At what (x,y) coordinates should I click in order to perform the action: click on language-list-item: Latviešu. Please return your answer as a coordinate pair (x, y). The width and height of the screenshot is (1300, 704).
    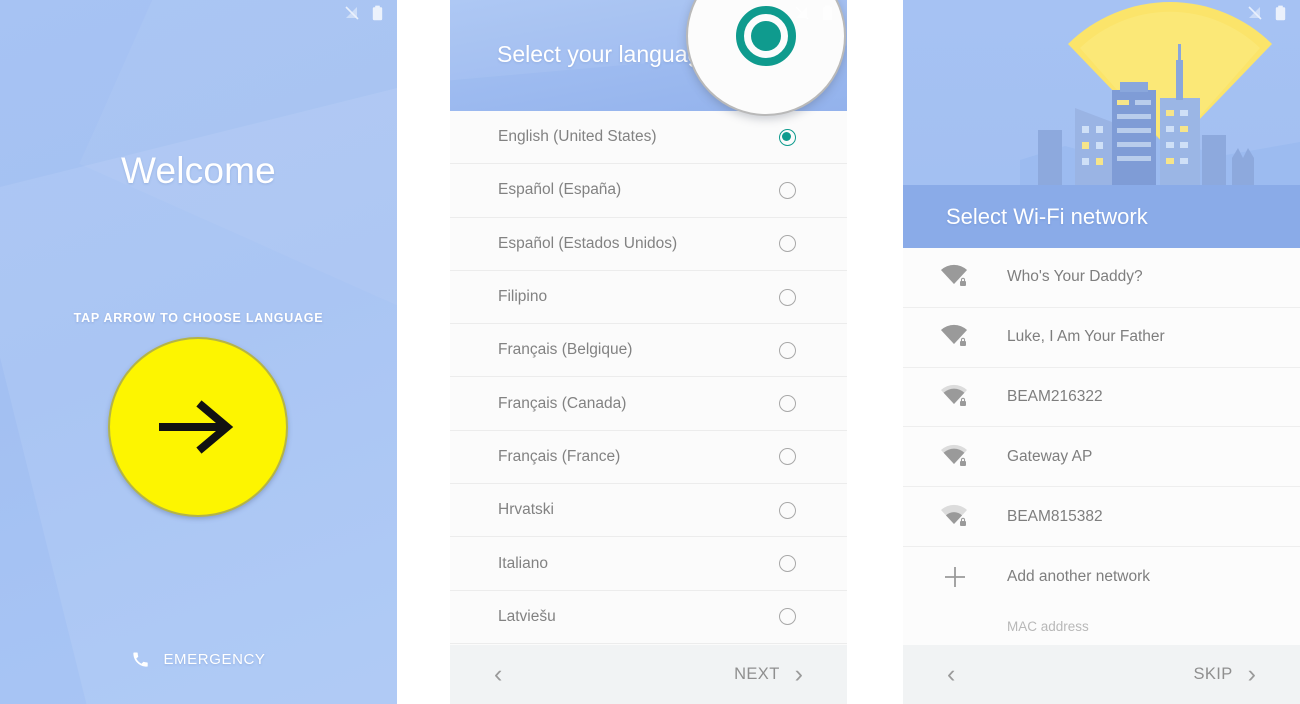
    Looking at the image, I should click on (648, 617).